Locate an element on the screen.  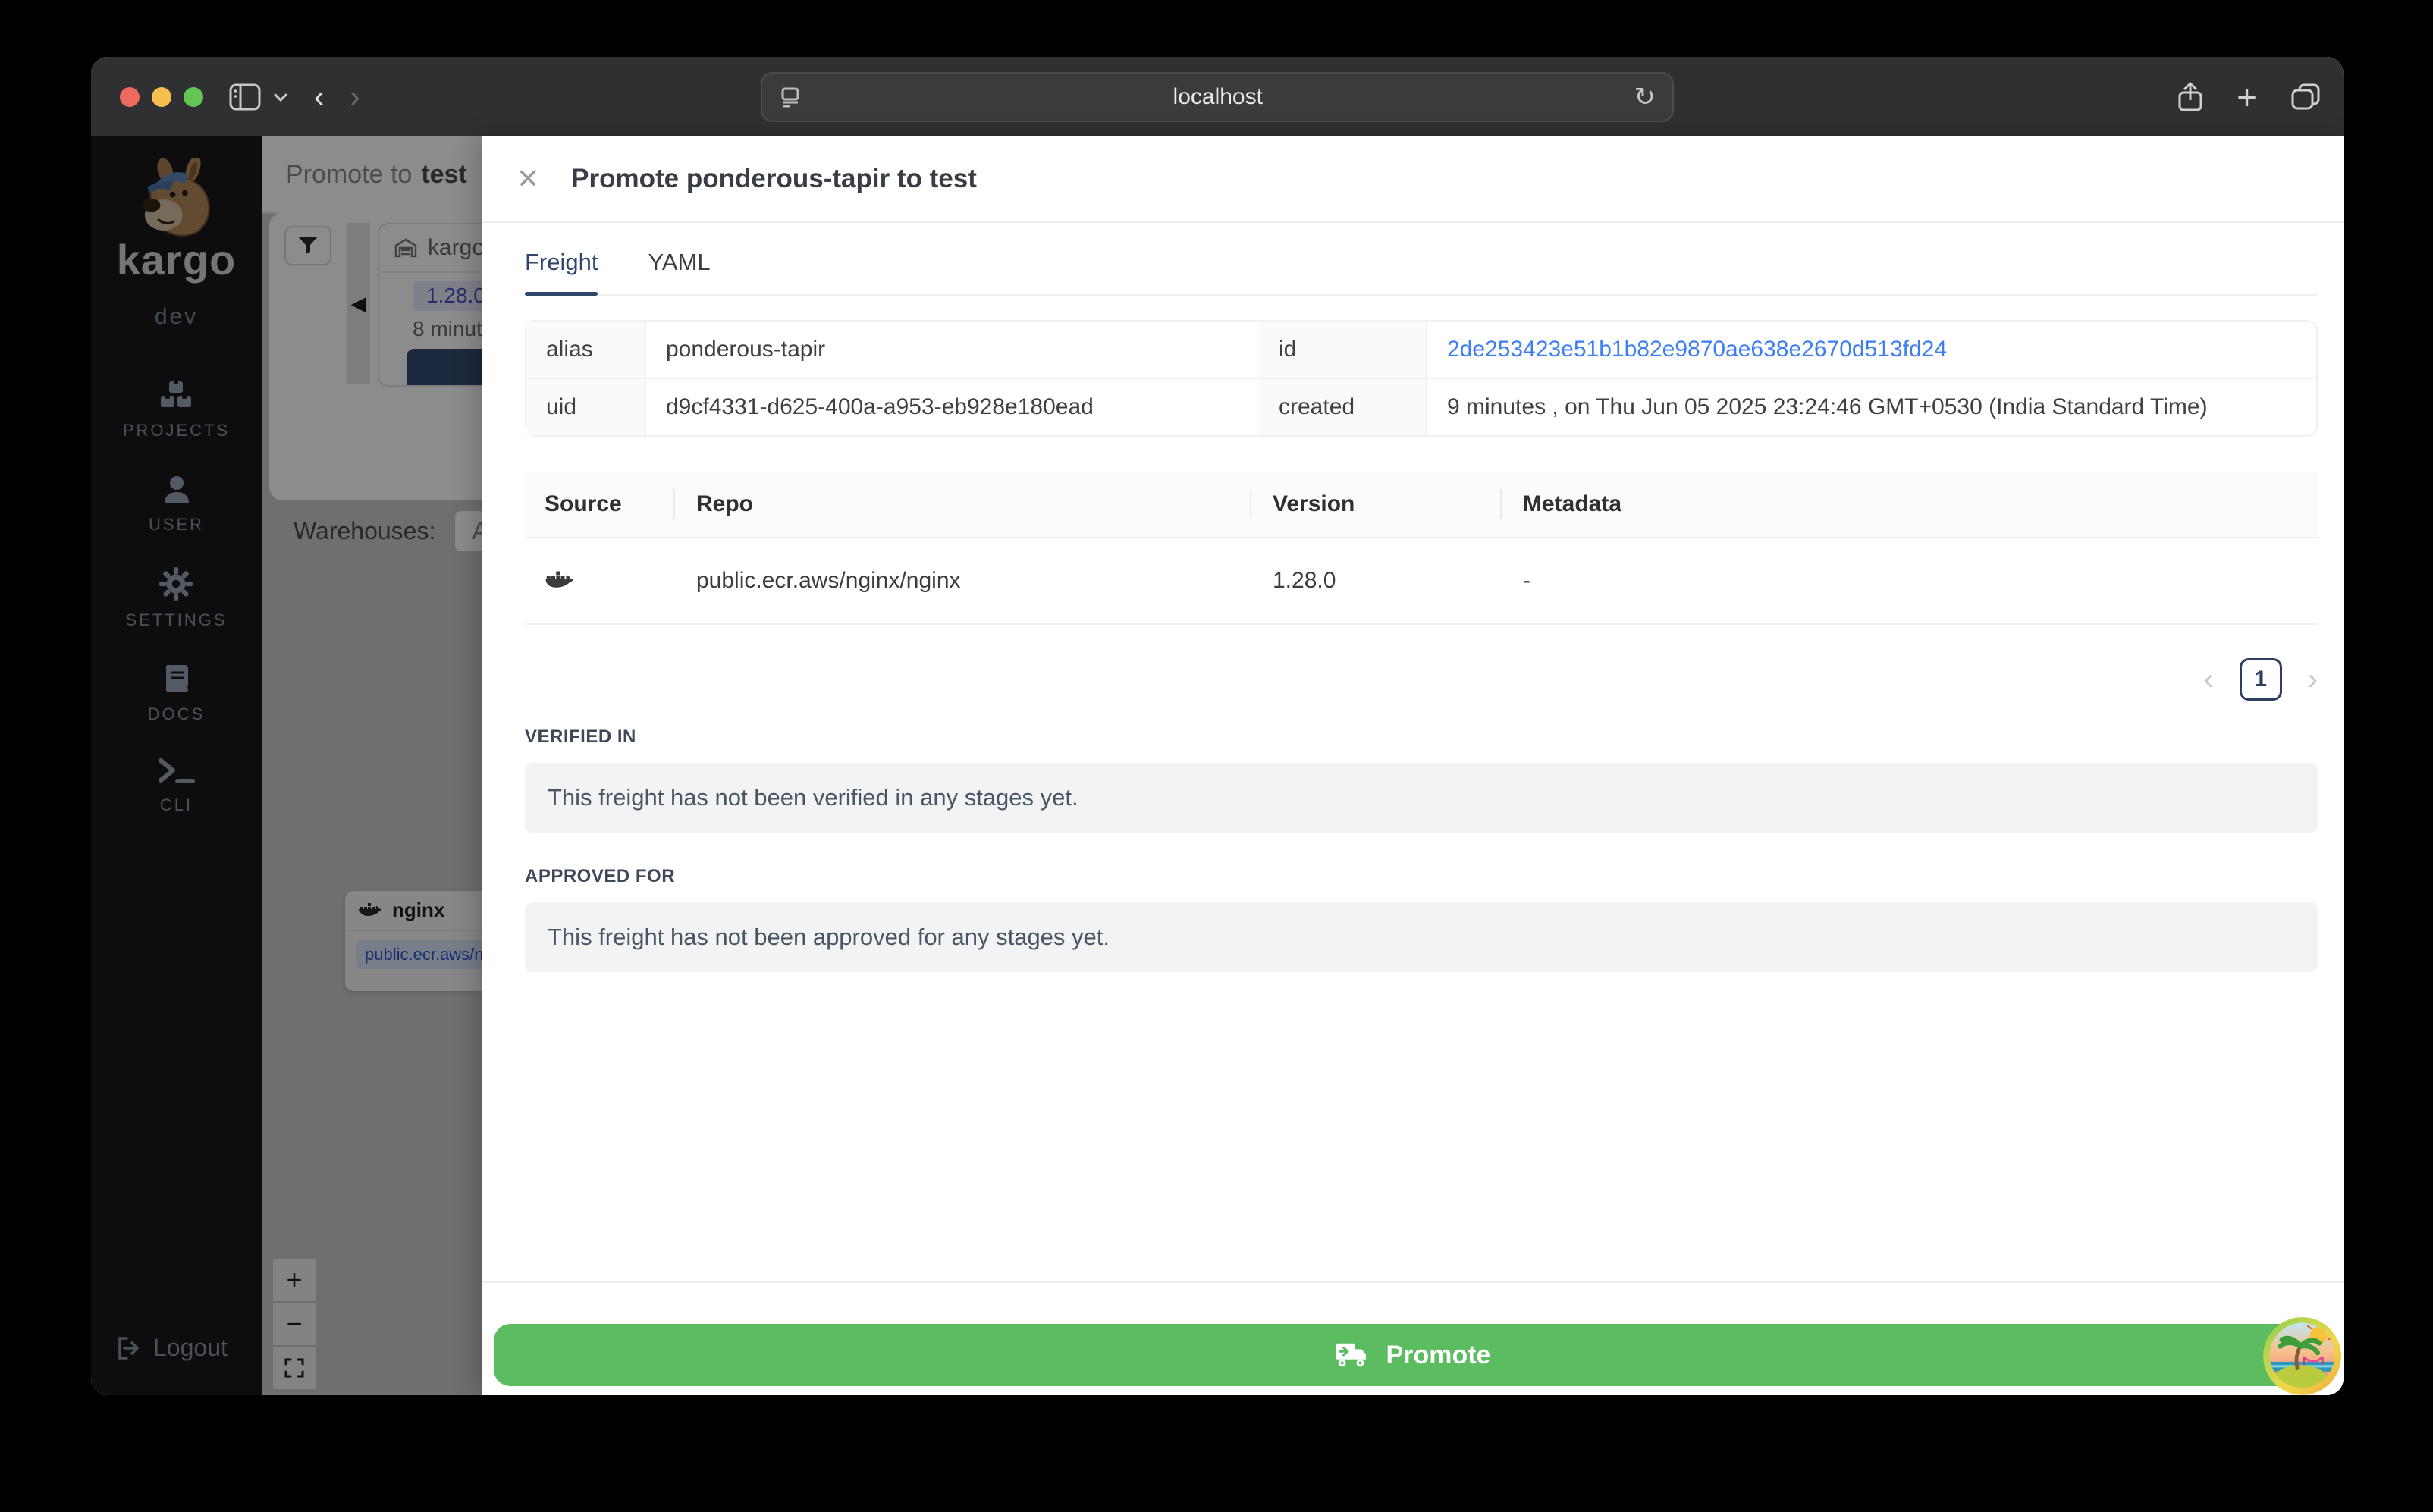
tab-freight: Freight is located at coordinates (561, 272).